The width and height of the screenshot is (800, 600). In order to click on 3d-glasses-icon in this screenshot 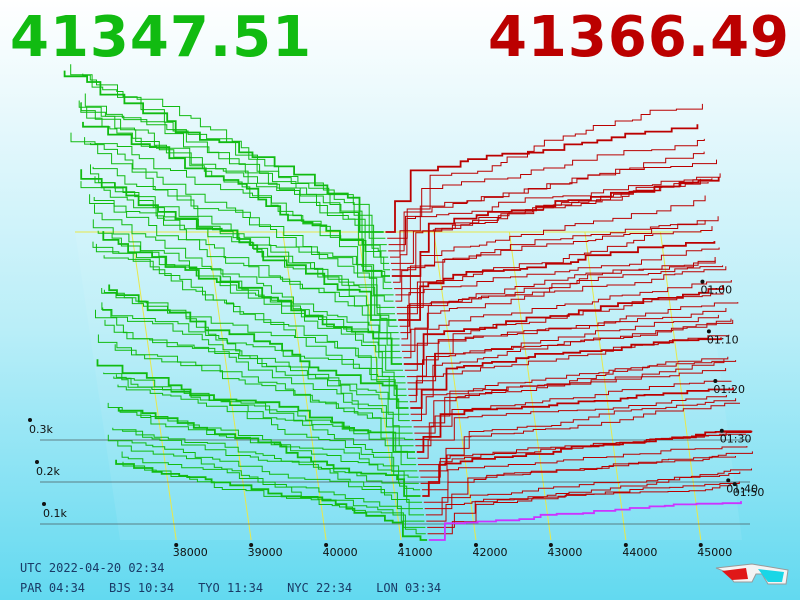, I will do `click(752, 575)`.